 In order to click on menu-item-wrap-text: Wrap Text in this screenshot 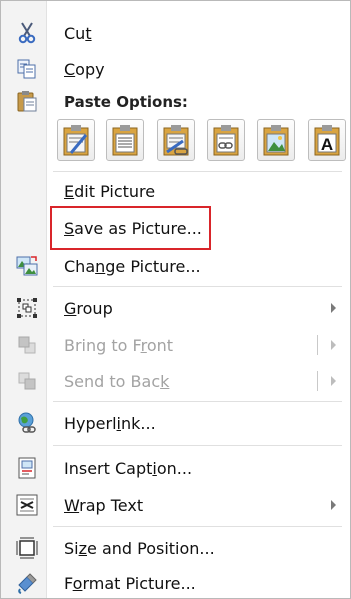, I will do `click(175, 505)`.